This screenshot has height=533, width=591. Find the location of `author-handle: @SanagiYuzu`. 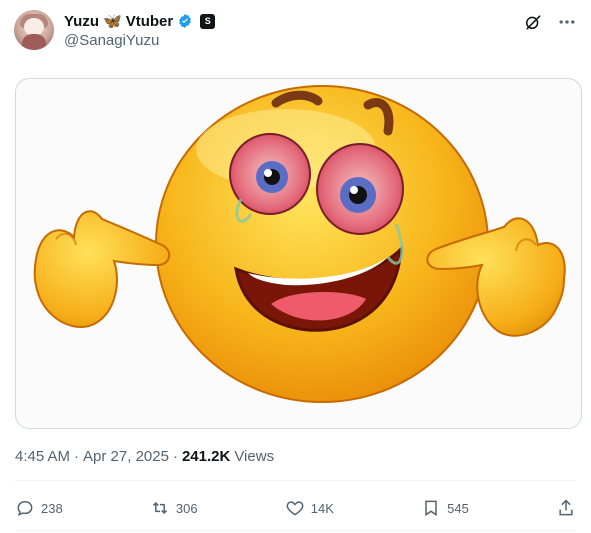

author-handle: @SanagiYuzu is located at coordinates (111, 40).